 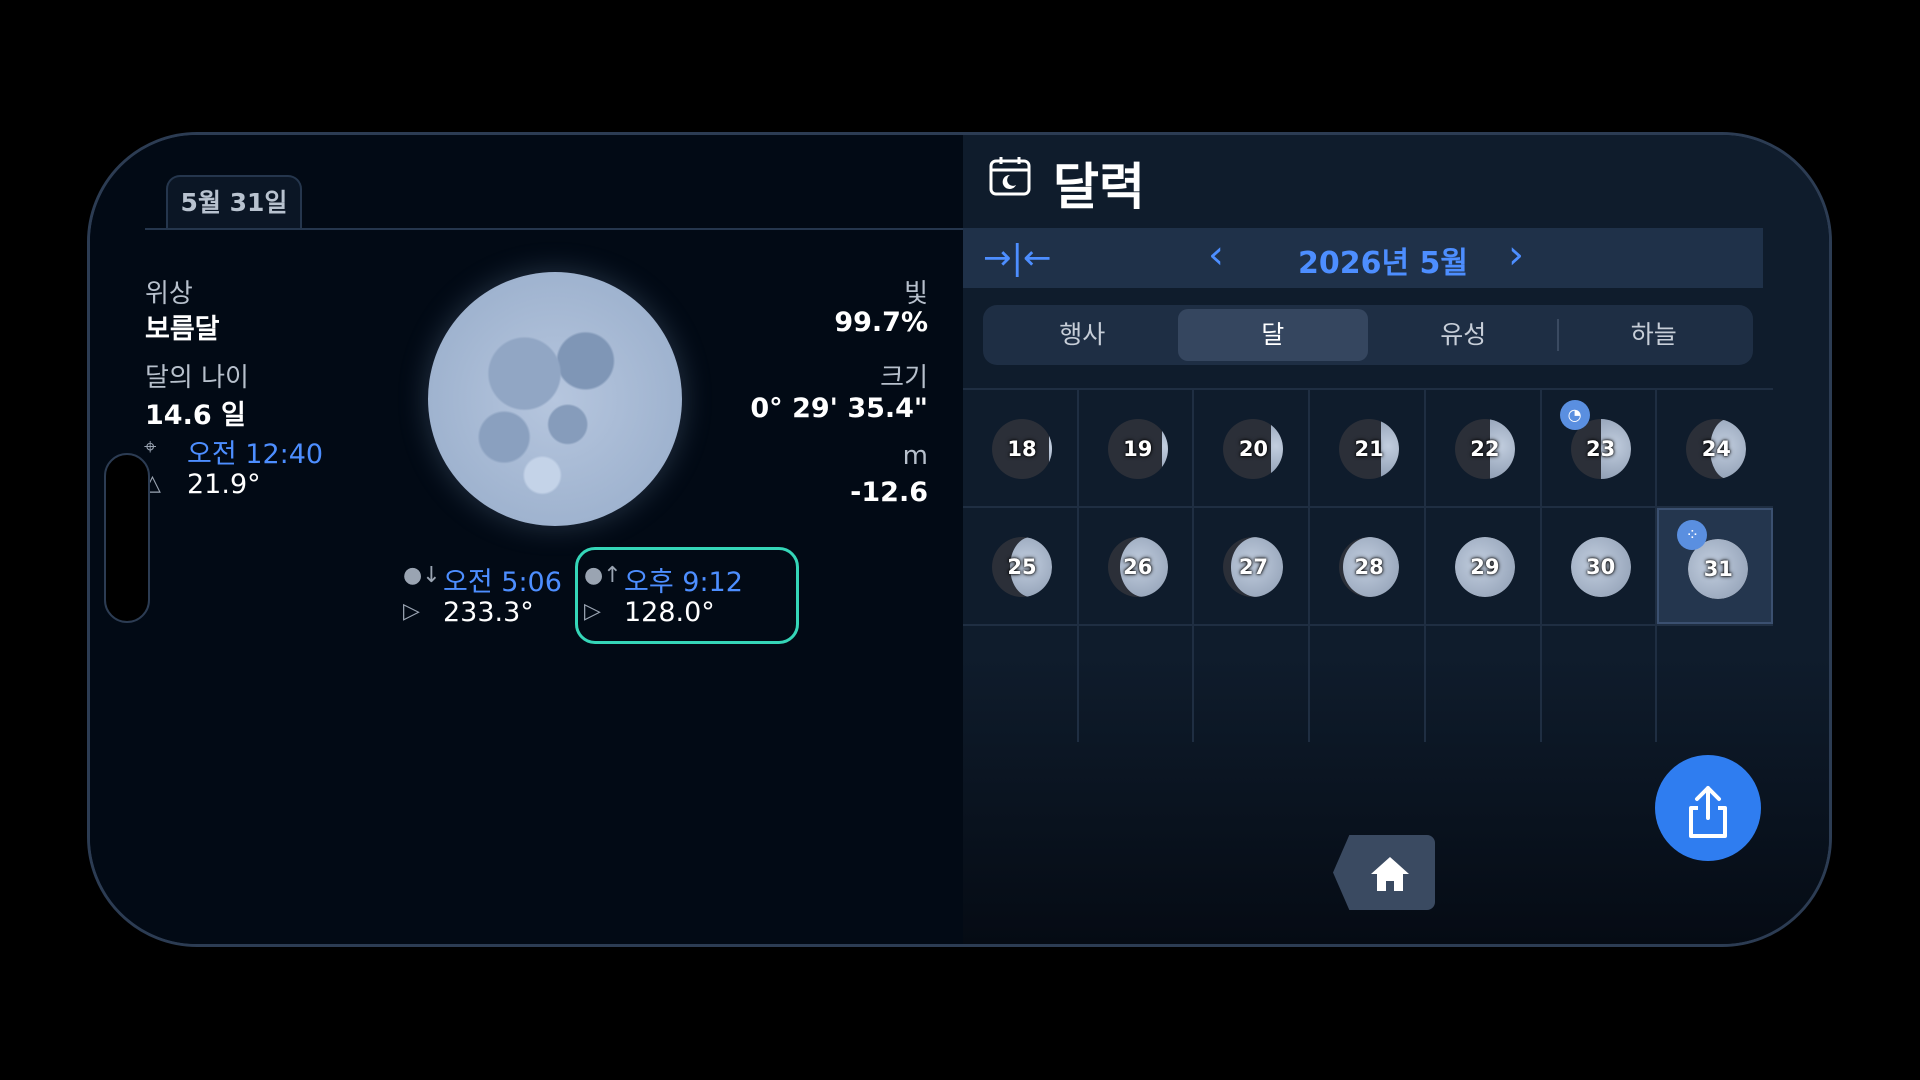 I want to click on moonset-icon: ●↓, so click(x=422, y=575).